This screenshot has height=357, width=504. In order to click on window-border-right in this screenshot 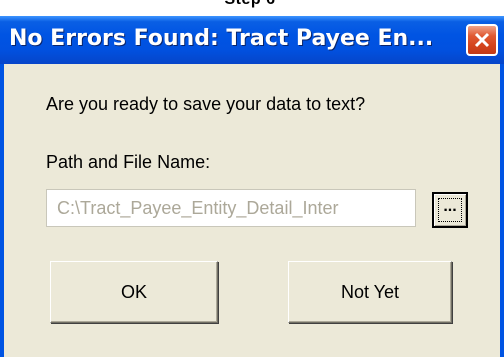, I will do `click(502, 210)`.